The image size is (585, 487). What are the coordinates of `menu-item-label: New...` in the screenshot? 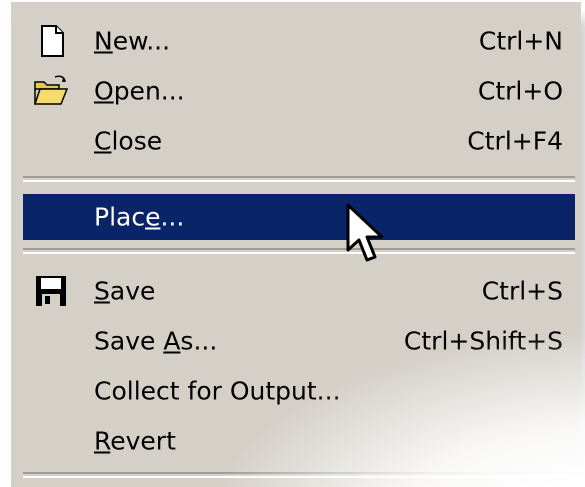 It's located at (132, 41).